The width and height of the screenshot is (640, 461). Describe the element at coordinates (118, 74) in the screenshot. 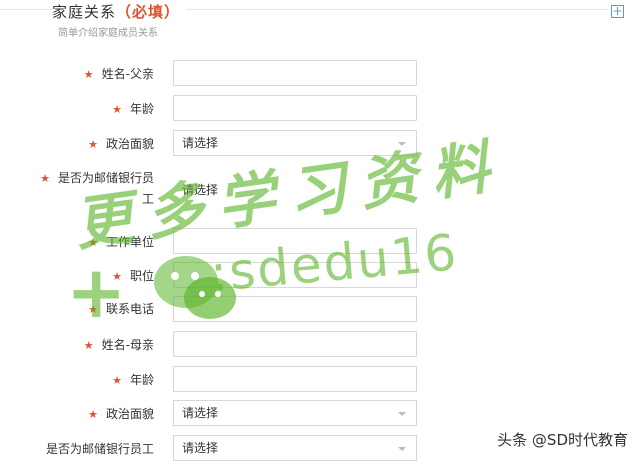

I see `field-label-father-name: ★ 姓名-父亲` at that location.